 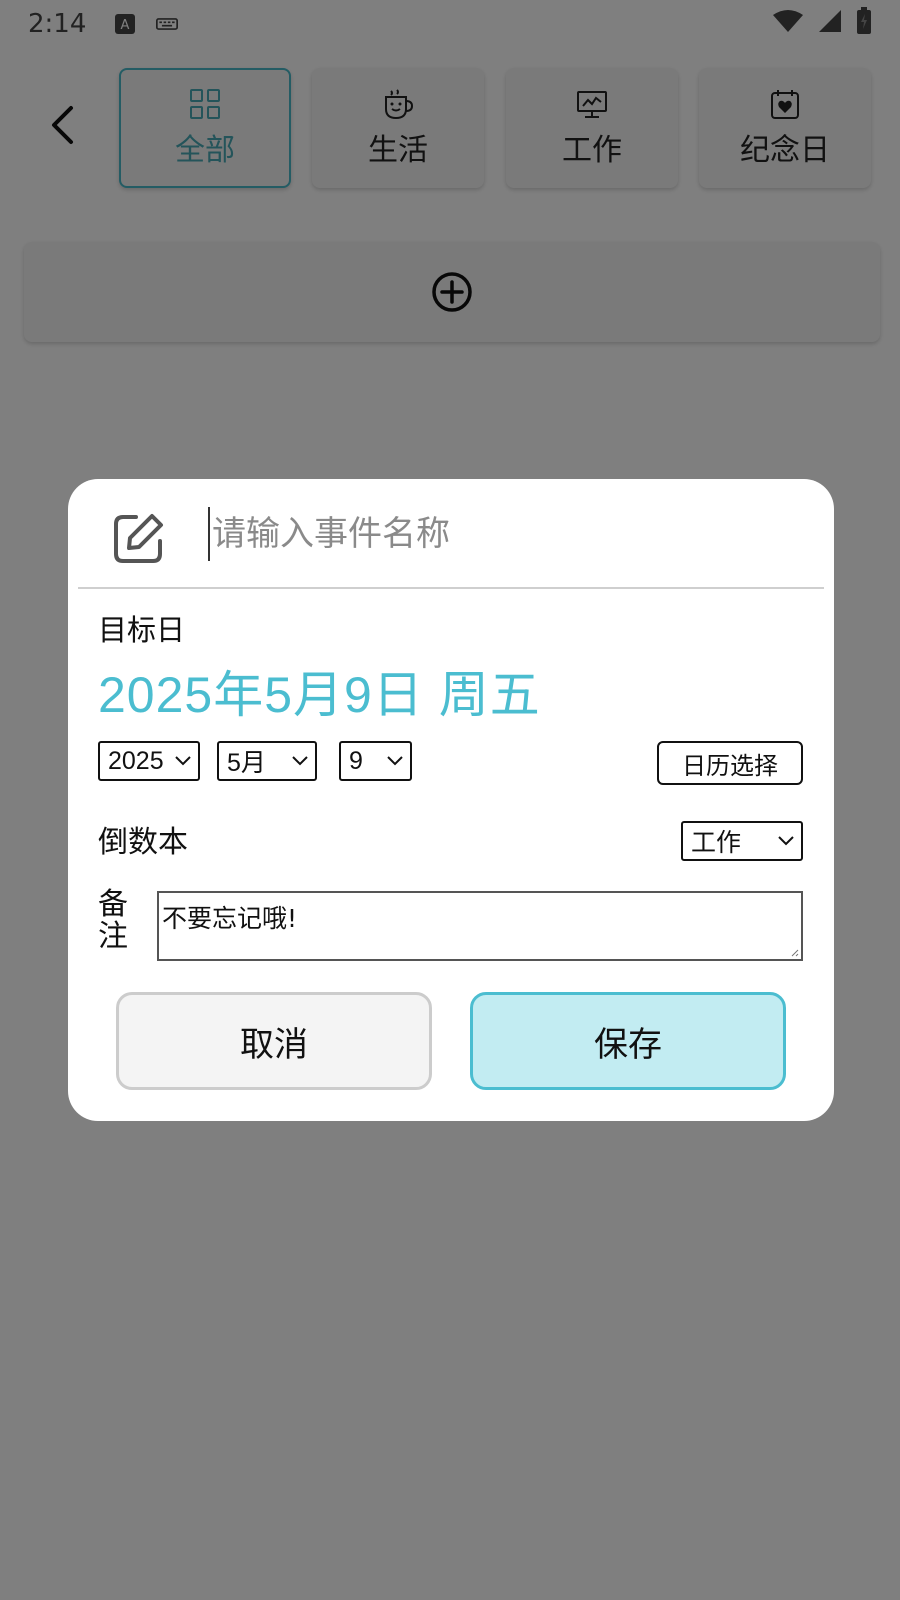 What do you see at coordinates (319, 695) in the screenshot?
I see `target-date-display: 2025年5月9日 周五` at bounding box center [319, 695].